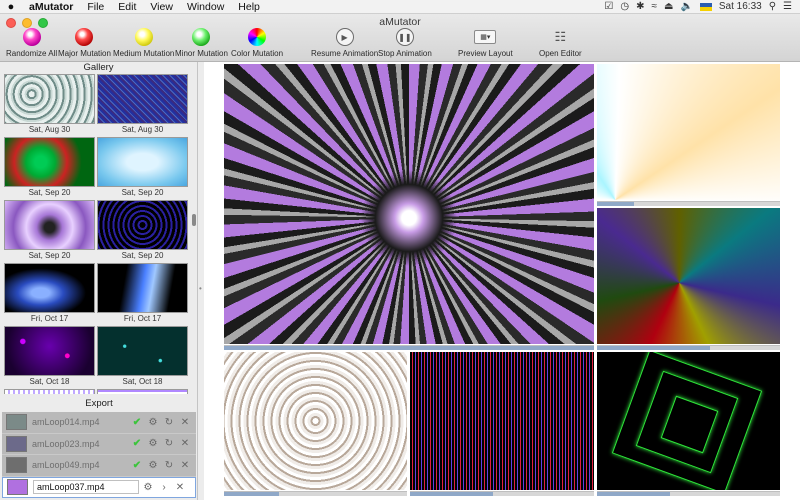  I want to click on medium-mutation-button: Medium Mutation, so click(143, 43).